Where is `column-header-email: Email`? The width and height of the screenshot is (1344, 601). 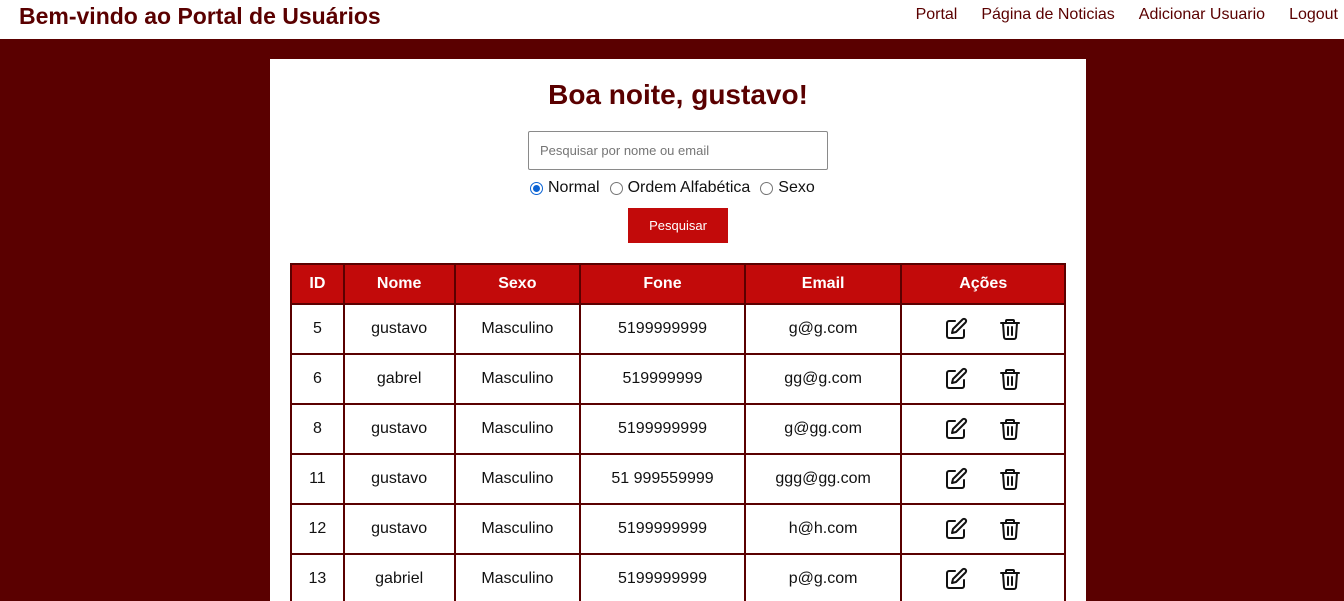
column-header-email: Email is located at coordinates (823, 284).